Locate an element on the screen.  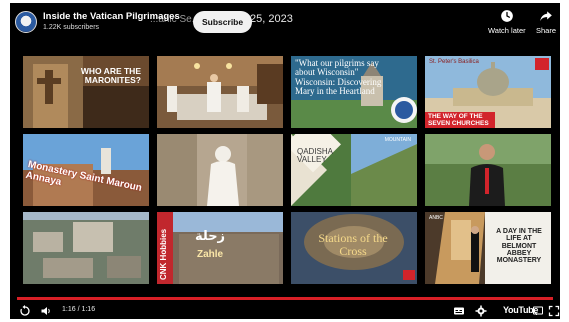
settings-gear-icon is located at coordinates (481, 311).